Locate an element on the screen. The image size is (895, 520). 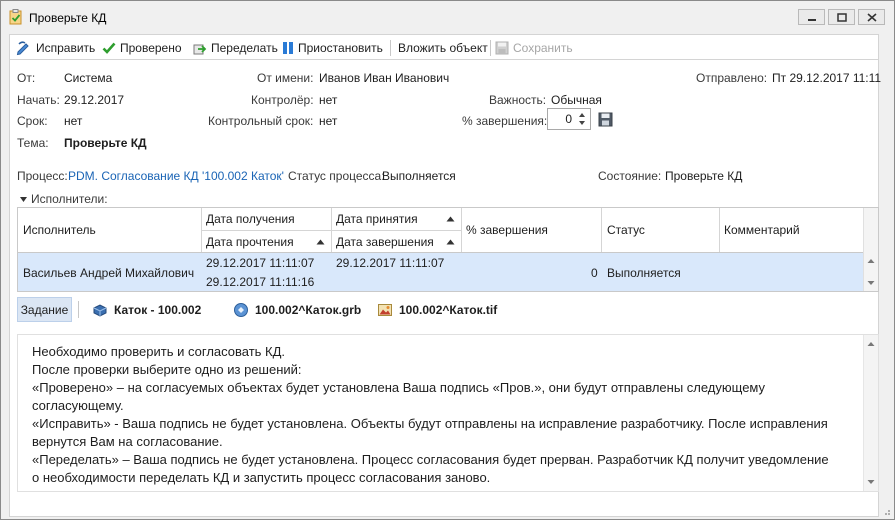
redo-button: Переделать is located at coordinates (235, 48).